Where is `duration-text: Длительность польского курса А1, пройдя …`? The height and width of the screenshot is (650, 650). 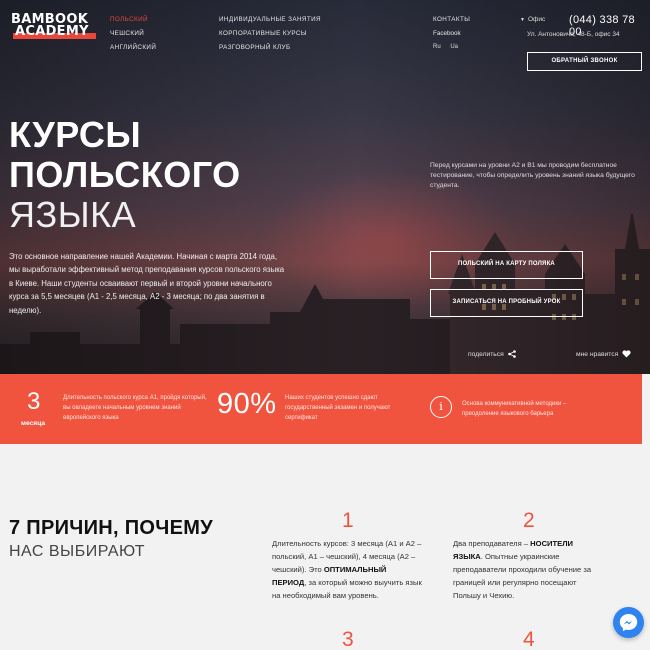
duration-text: Длительность польского курса А1, пройдя … is located at coordinates (135, 408).